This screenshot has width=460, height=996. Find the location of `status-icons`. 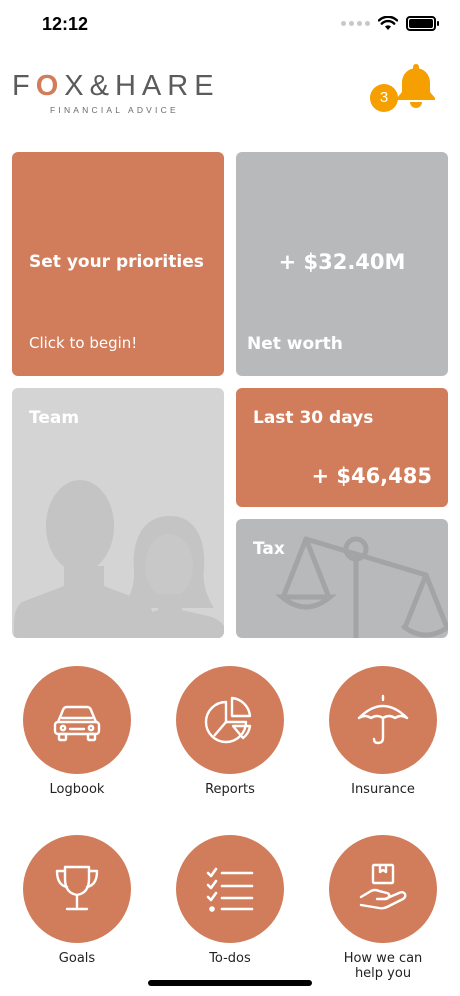

status-icons is located at coordinates (390, 23).